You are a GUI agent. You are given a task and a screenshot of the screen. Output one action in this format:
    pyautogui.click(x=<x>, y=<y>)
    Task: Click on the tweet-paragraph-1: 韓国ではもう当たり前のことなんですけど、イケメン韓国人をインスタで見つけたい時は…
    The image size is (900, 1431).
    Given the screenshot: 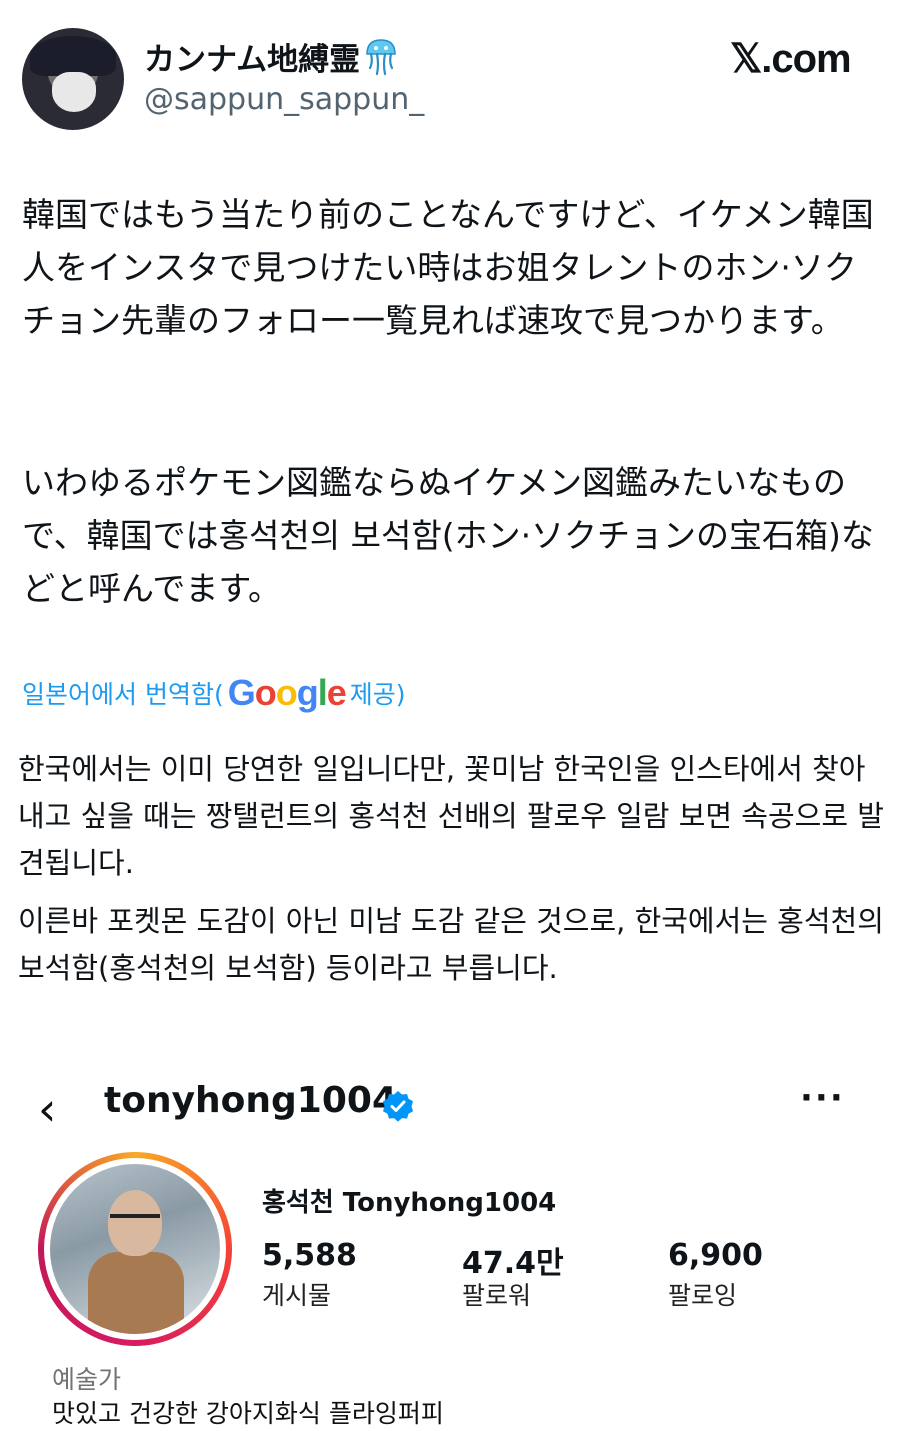 What is the action you would take?
    pyautogui.click(x=448, y=267)
    